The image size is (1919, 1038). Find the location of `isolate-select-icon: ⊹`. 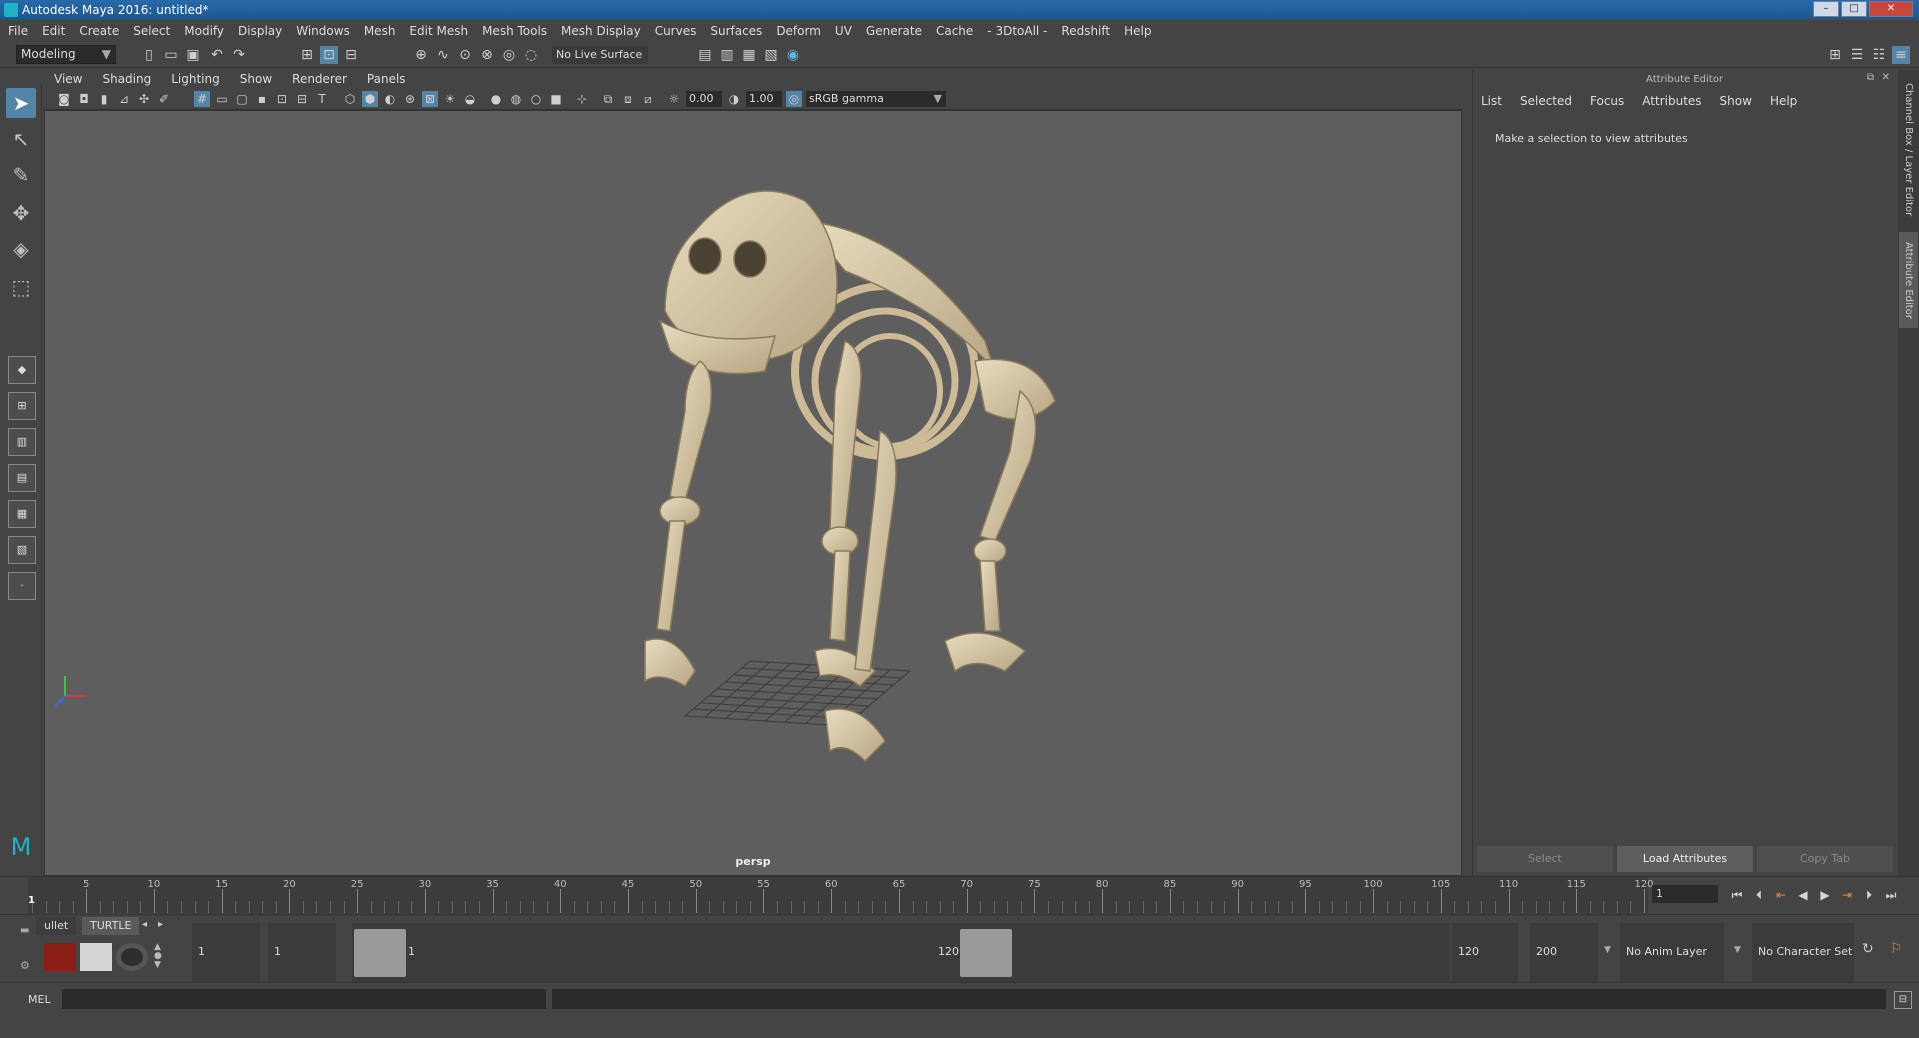

isolate-select-icon: ⊹ is located at coordinates (582, 99).